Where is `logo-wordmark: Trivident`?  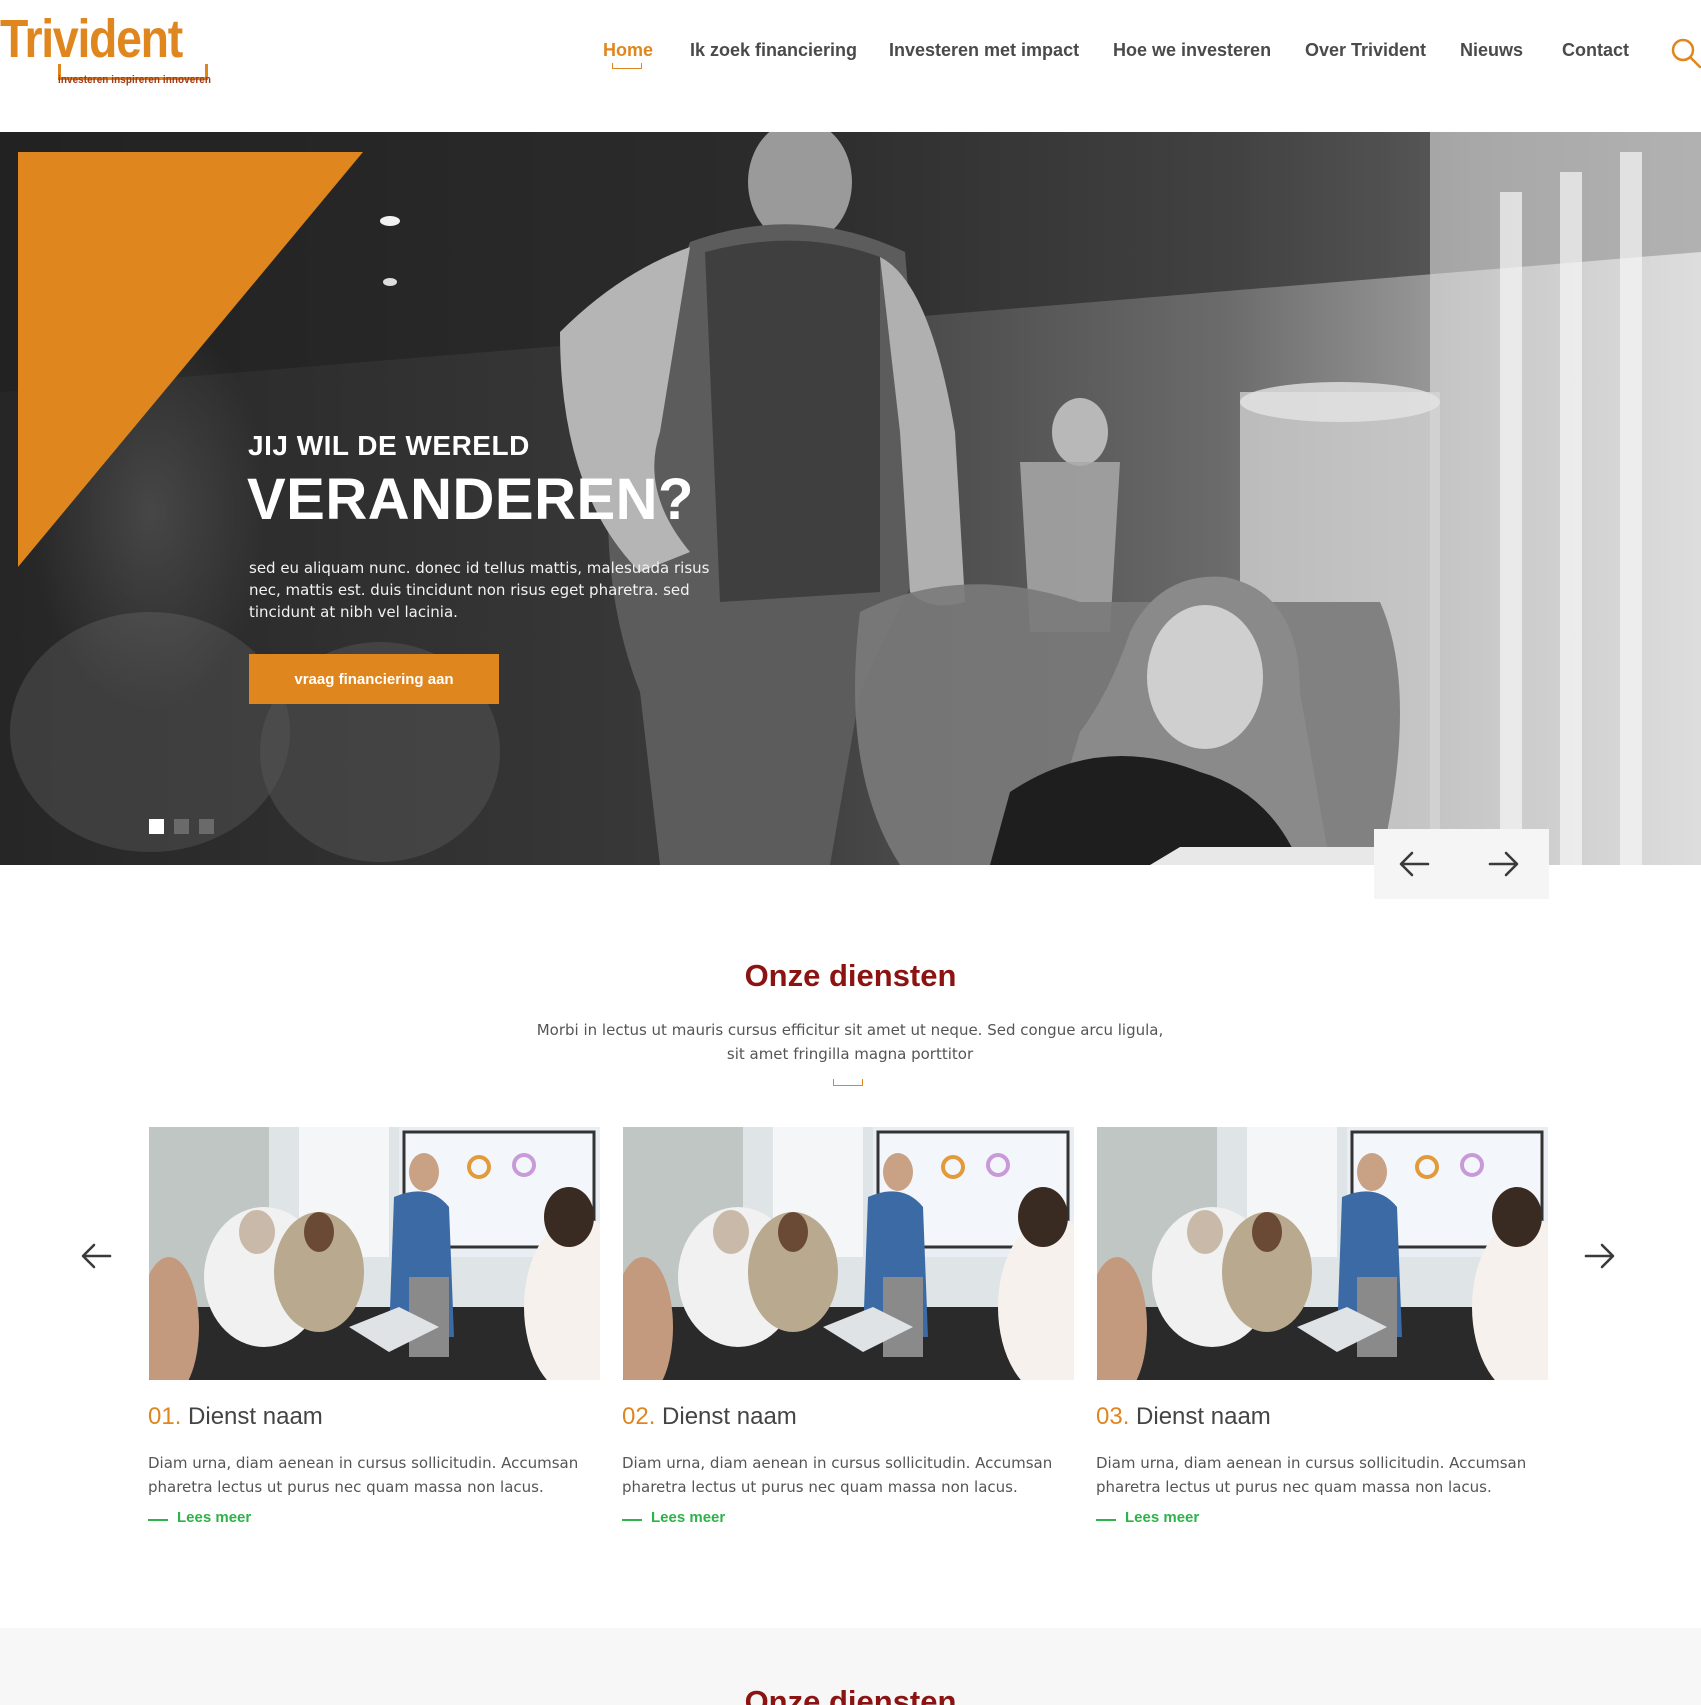 logo-wordmark: Trivident is located at coordinates (91, 39).